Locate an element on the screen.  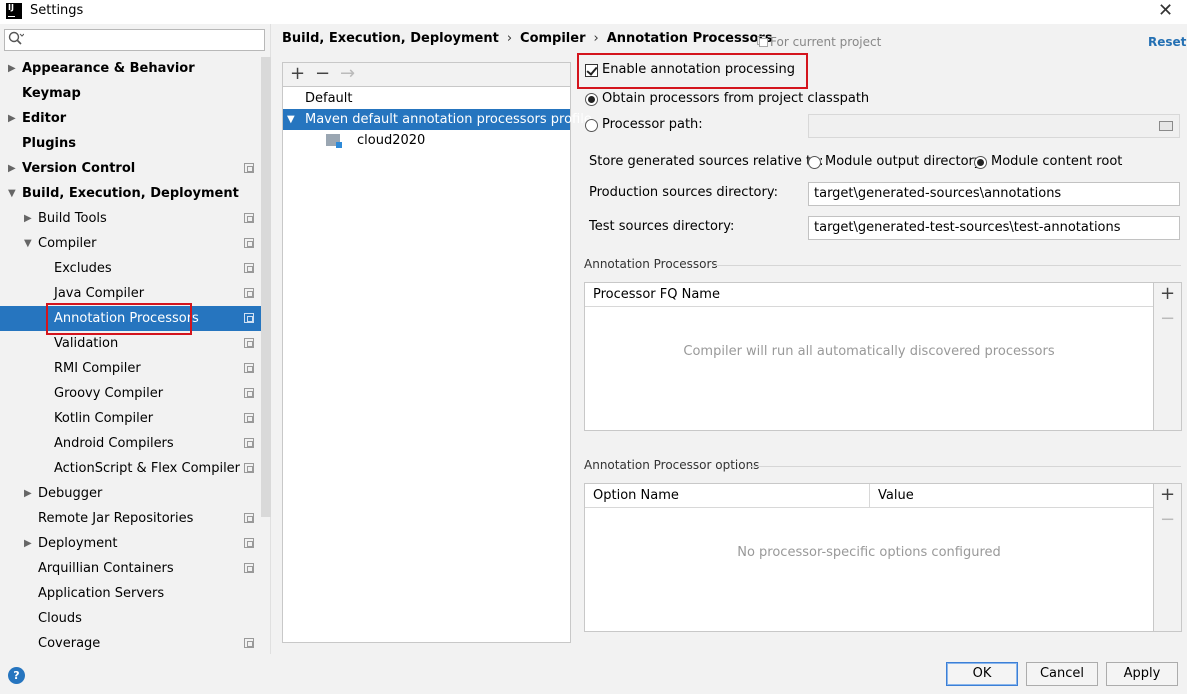
sidebar-item: ▶ Editor is located at coordinates (130, 118).